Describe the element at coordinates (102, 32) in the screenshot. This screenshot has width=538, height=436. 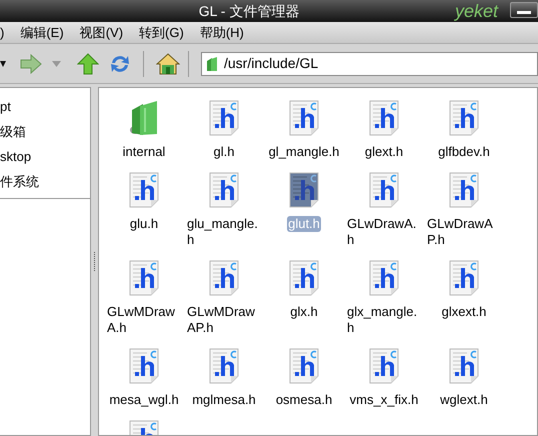
I see `menu-item: 视图(V)` at that location.